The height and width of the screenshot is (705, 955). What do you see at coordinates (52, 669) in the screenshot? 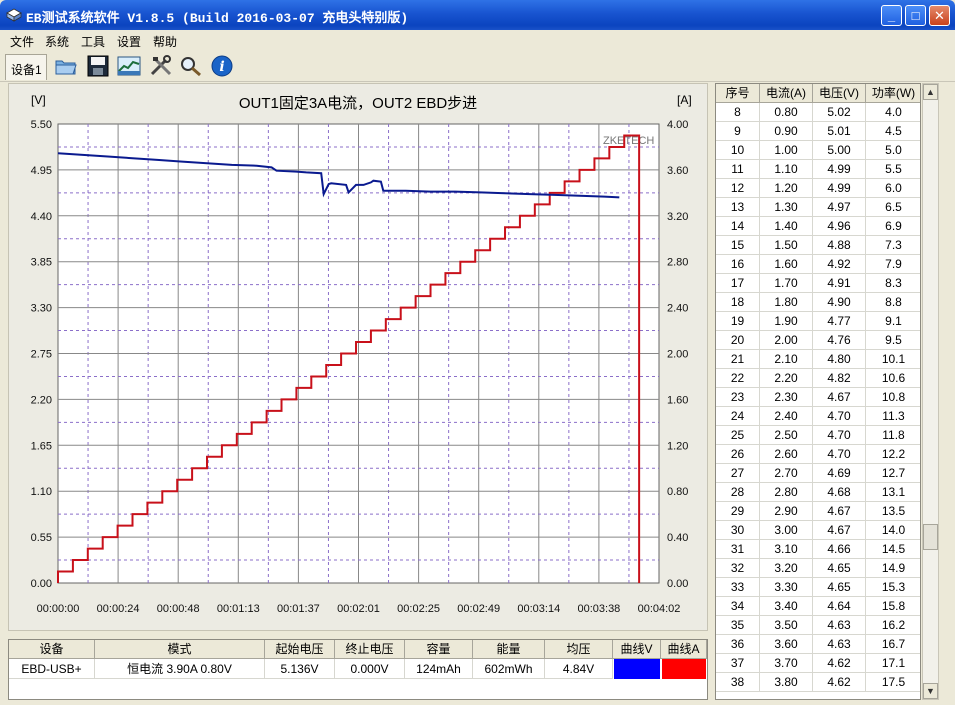
I see `summary-device: EBD-USB+` at bounding box center [52, 669].